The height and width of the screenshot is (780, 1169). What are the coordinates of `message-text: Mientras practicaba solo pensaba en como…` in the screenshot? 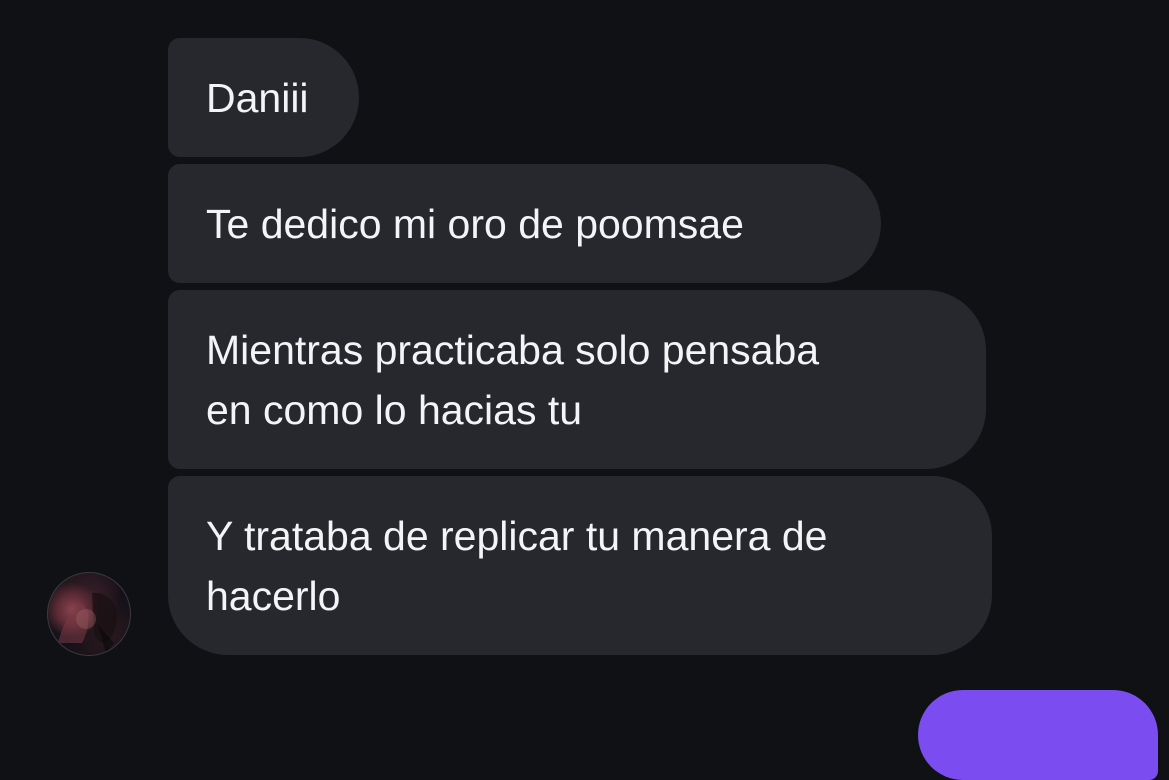 It's located at (512, 380).